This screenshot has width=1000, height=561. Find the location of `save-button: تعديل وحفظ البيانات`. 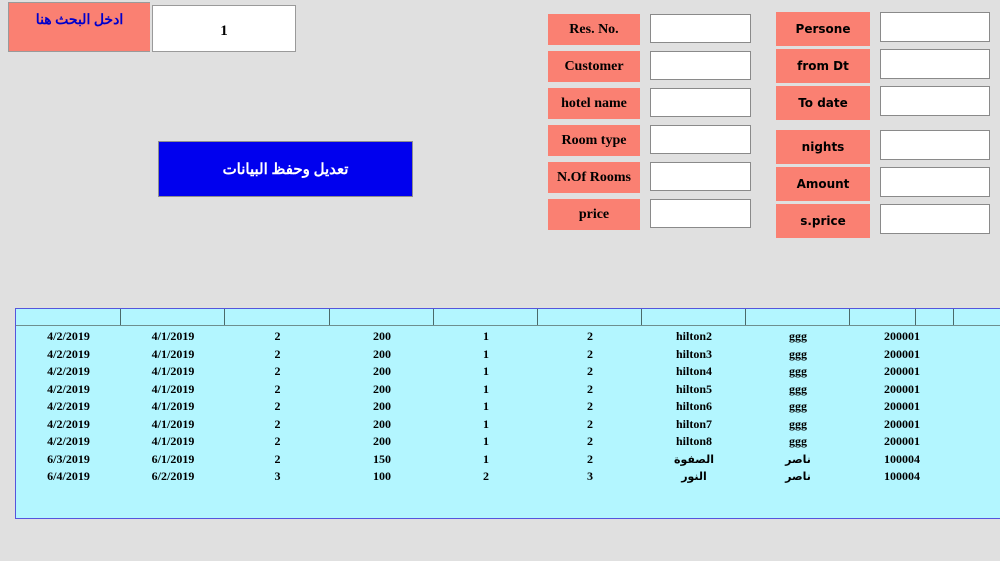

save-button: تعديل وحفظ البيانات is located at coordinates (285, 169).